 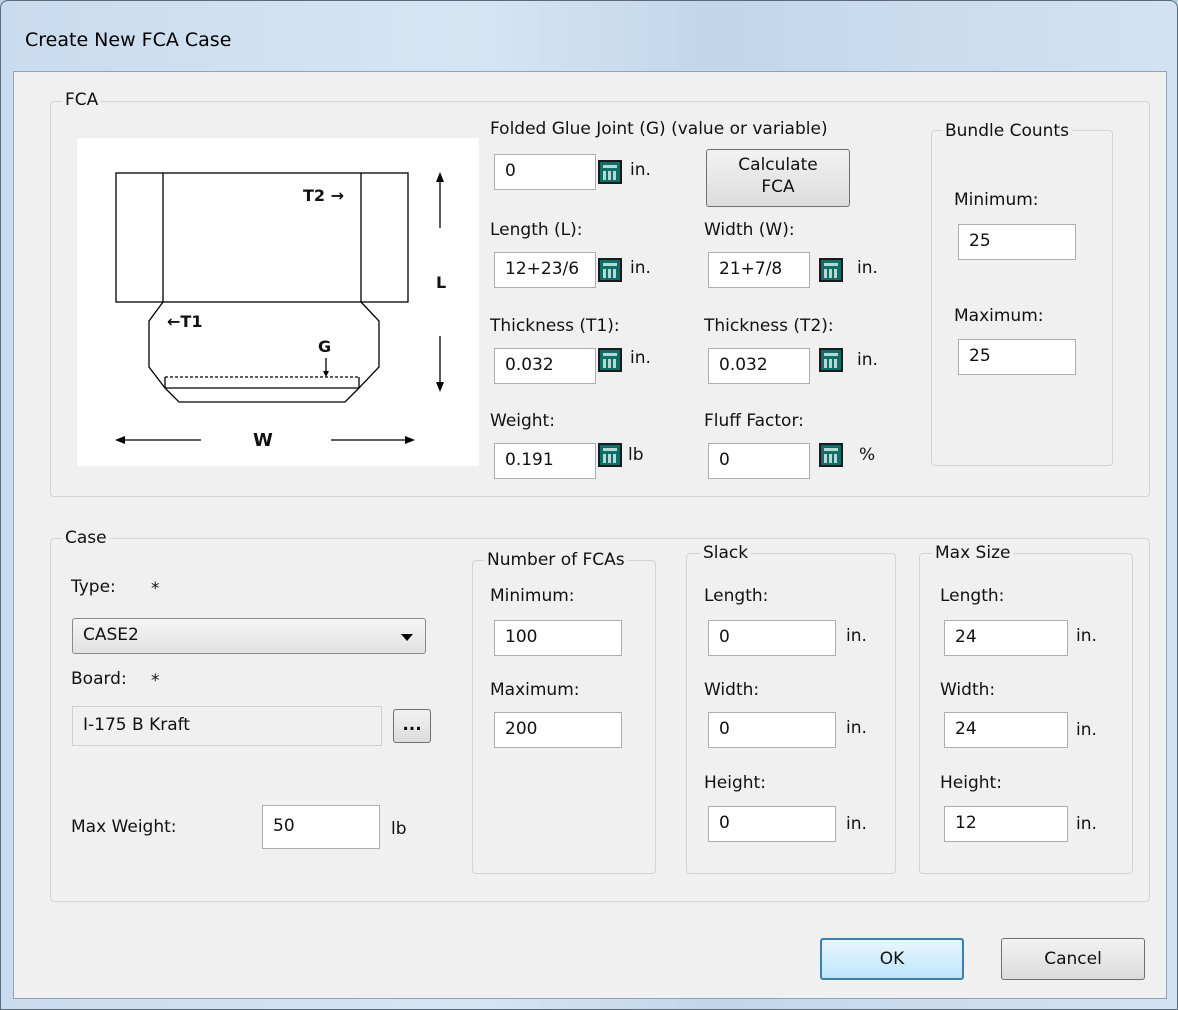 I want to click on diagram-label-l: L, so click(x=441, y=282).